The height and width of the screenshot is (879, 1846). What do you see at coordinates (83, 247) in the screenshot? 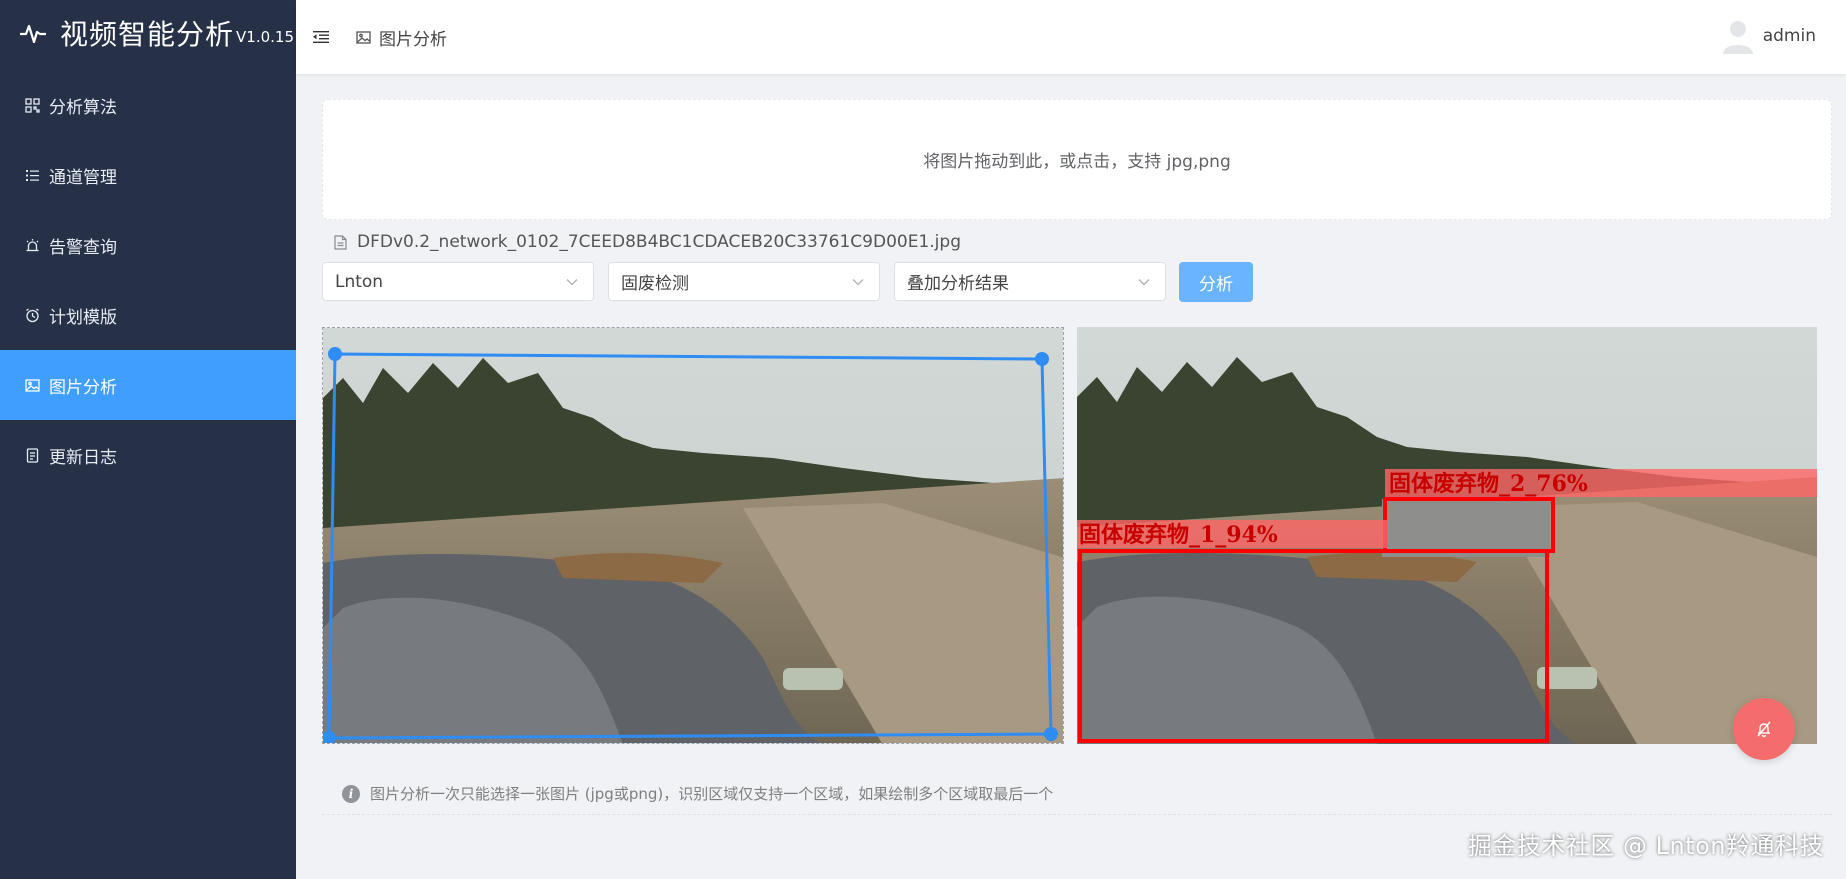
I see `sidebar-item-label: 告警查询` at bounding box center [83, 247].